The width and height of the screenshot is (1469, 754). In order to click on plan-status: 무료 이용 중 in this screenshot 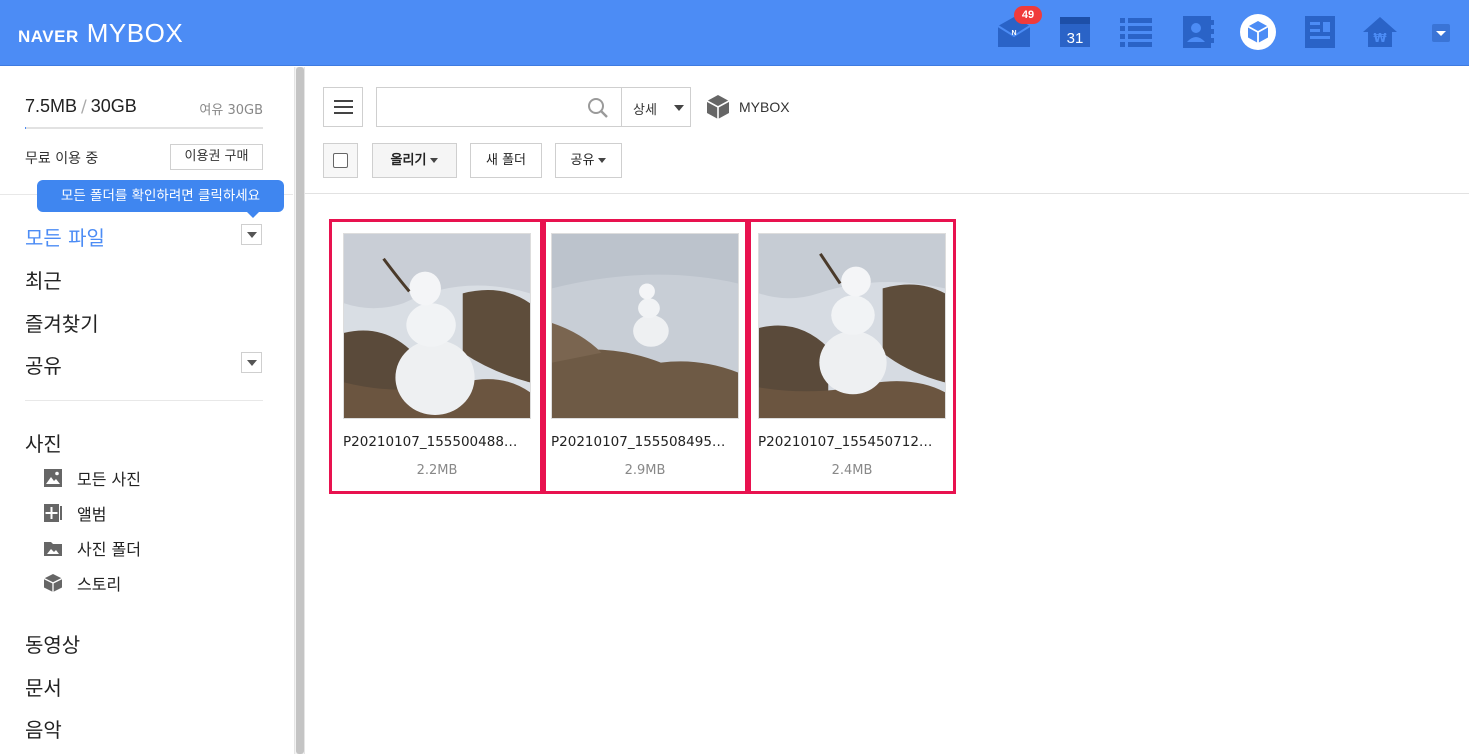, I will do `click(62, 159)`.